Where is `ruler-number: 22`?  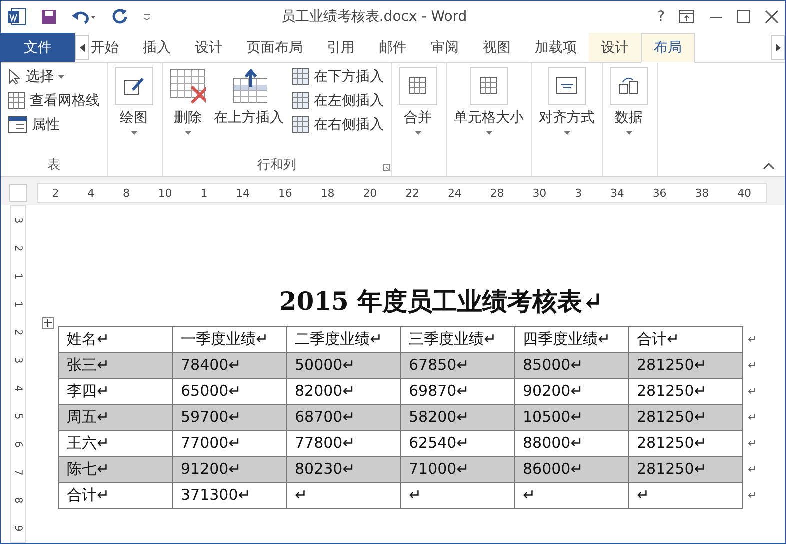 ruler-number: 22 is located at coordinates (413, 193).